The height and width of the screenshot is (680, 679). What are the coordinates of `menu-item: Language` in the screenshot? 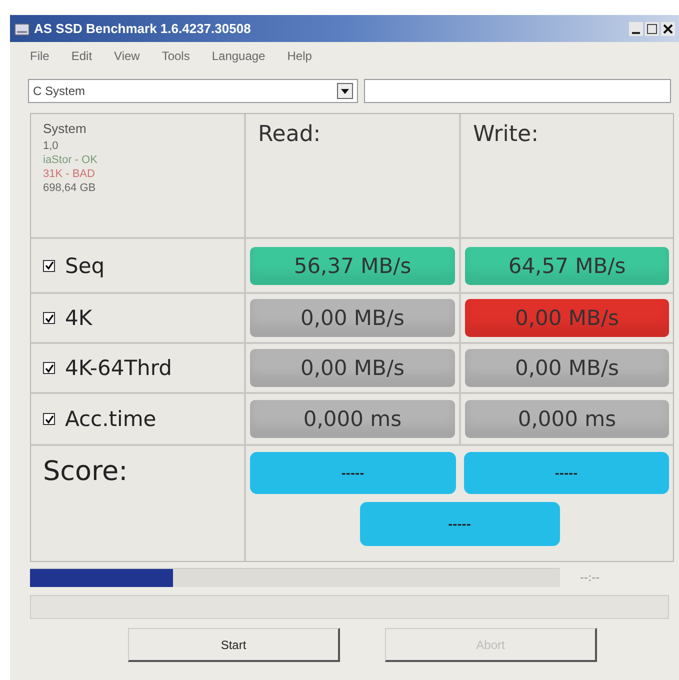 It's located at (239, 60).